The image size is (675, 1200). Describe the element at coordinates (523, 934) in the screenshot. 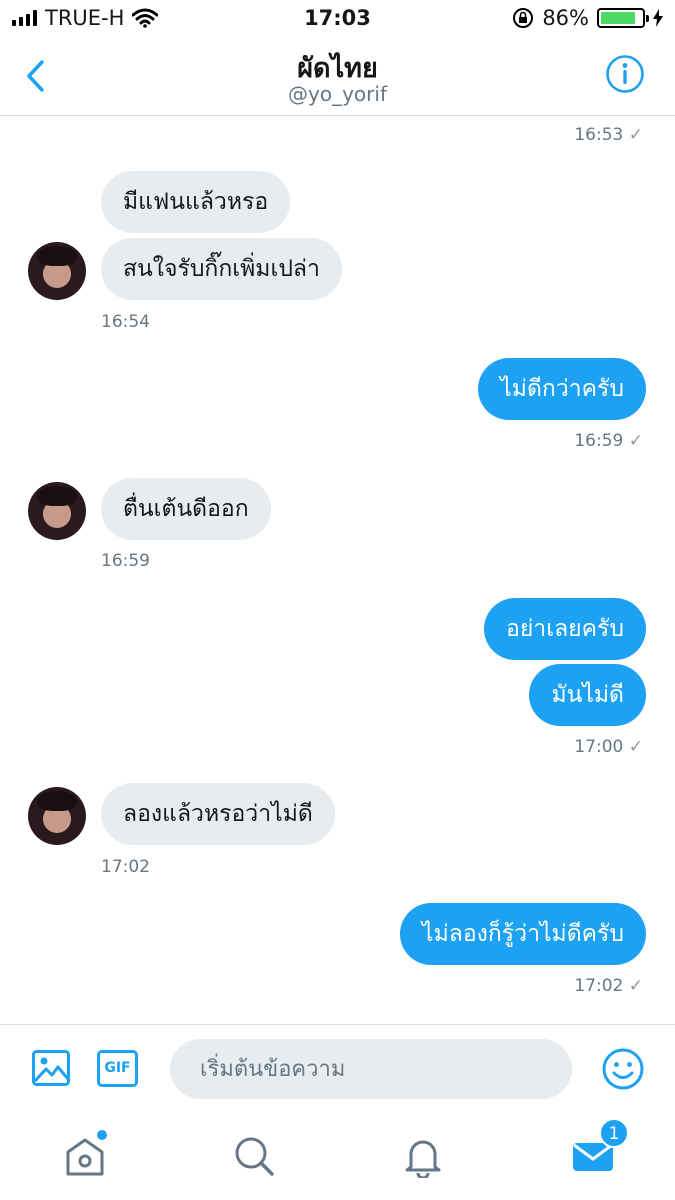

I see `outgoing-message: ไม่ลองก็รู้ว่าไม่ดีครับ` at that location.